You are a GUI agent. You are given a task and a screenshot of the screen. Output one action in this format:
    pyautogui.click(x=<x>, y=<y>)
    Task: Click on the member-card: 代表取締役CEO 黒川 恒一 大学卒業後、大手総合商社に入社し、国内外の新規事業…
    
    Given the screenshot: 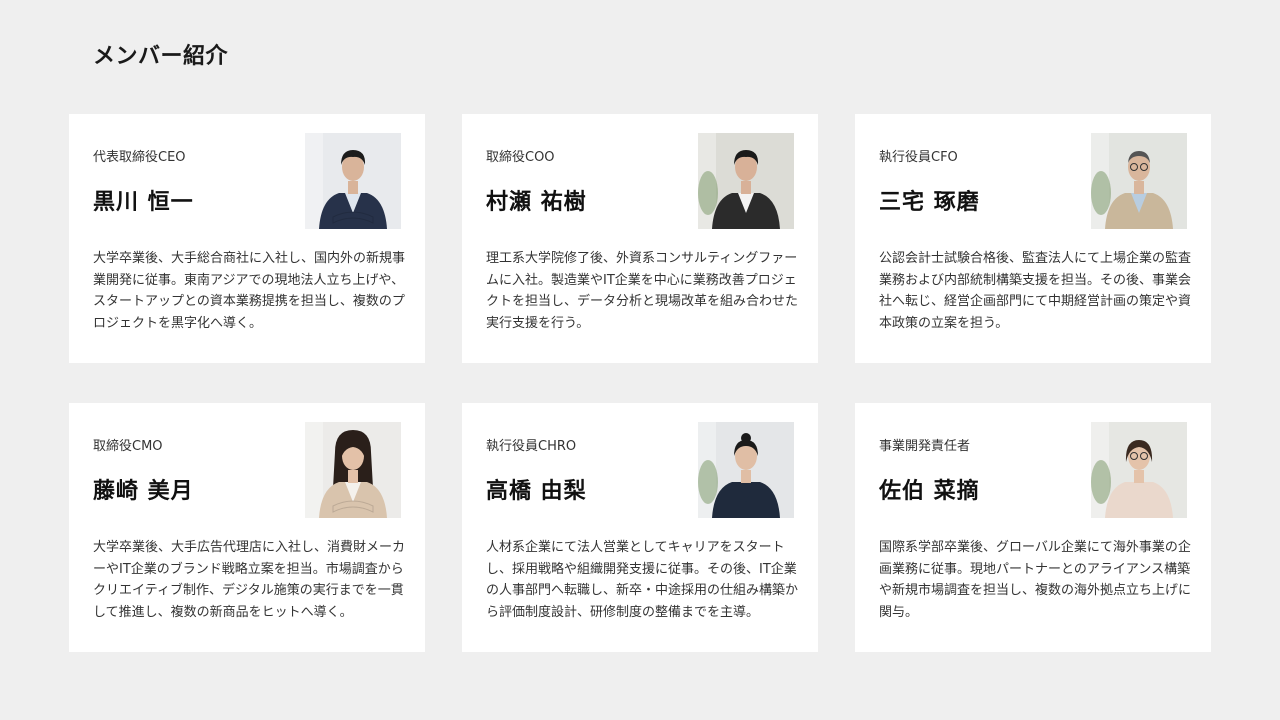 What is the action you would take?
    pyautogui.click(x=247, y=238)
    